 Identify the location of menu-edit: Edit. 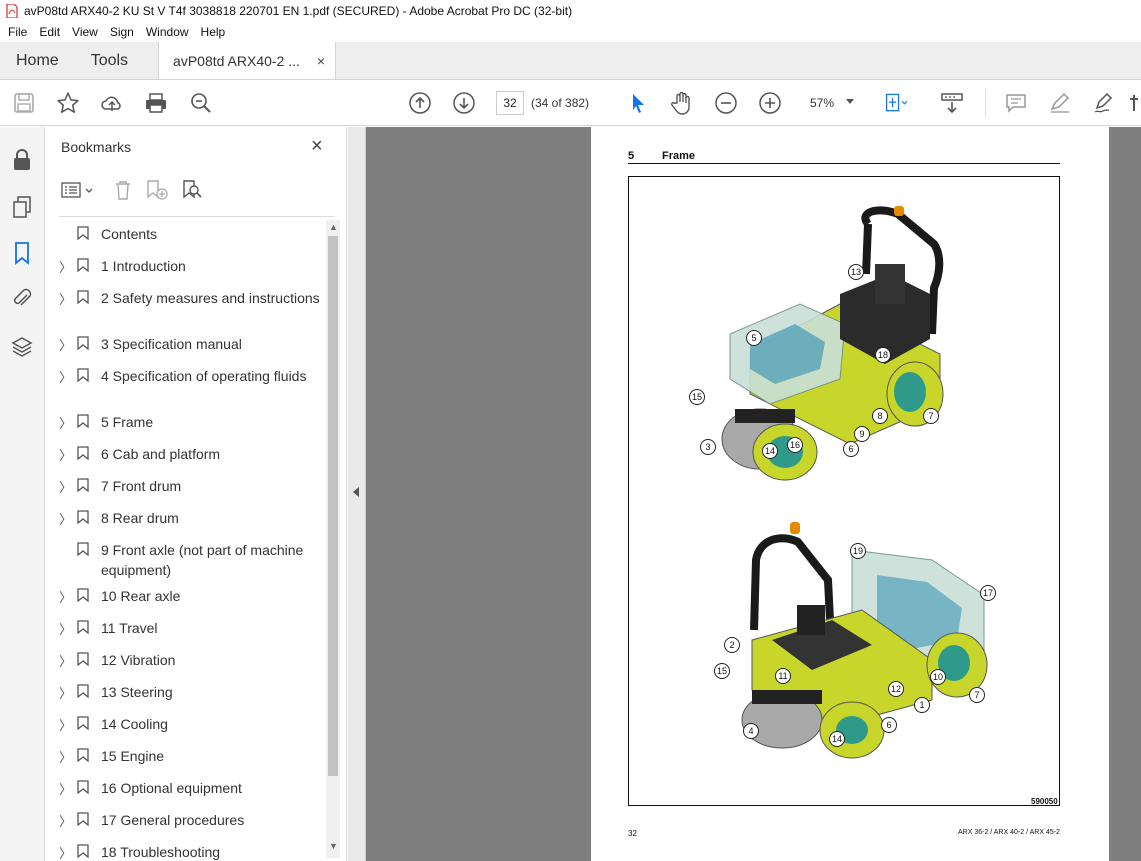
(49, 32).